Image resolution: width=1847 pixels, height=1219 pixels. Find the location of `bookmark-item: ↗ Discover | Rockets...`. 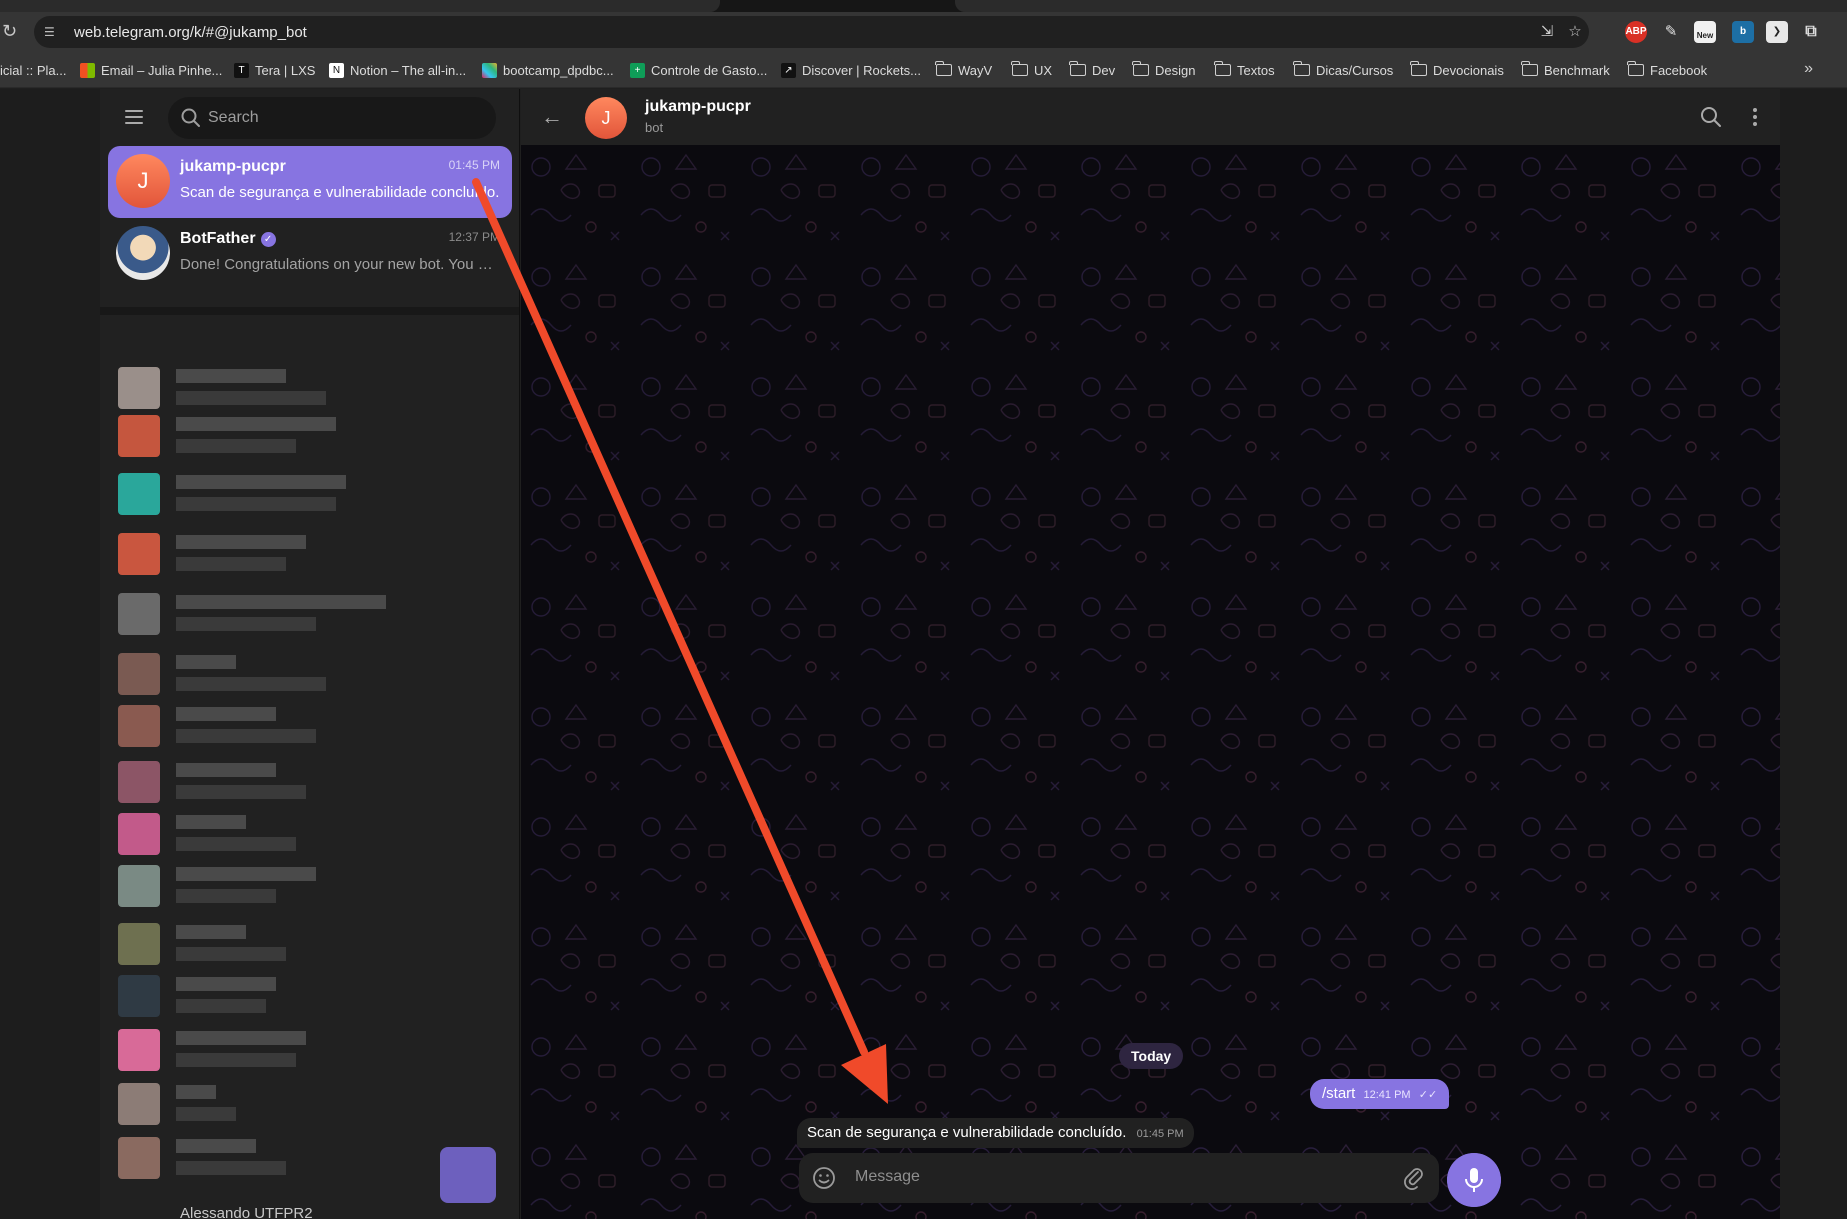

bookmark-item: ↗ Discover | Rockets... is located at coordinates (851, 70).